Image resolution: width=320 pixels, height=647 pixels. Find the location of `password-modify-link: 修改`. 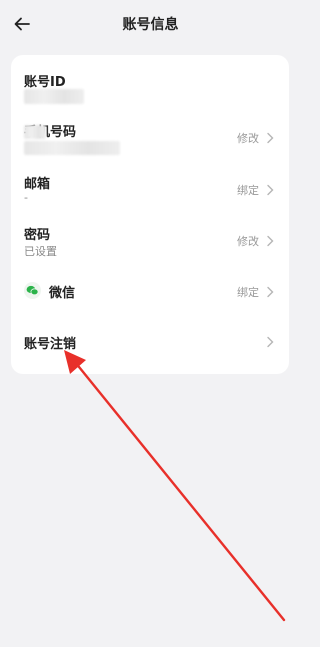

password-modify-link: 修改 is located at coordinates (248, 241).